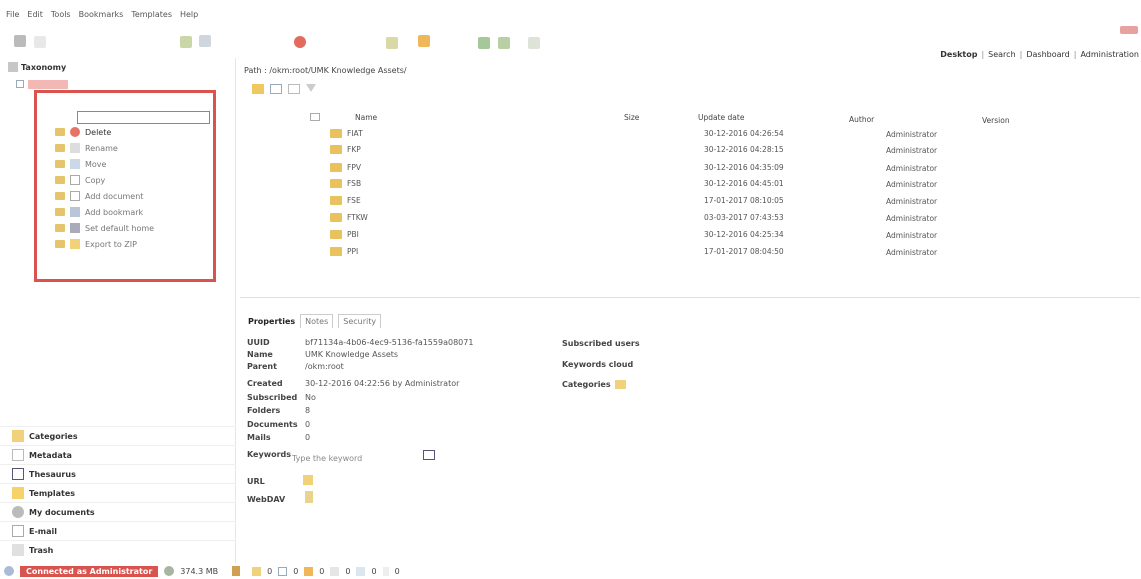 This screenshot has height=579, width=1141. I want to click on sidebar-item-templates: Templates, so click(118, 492).